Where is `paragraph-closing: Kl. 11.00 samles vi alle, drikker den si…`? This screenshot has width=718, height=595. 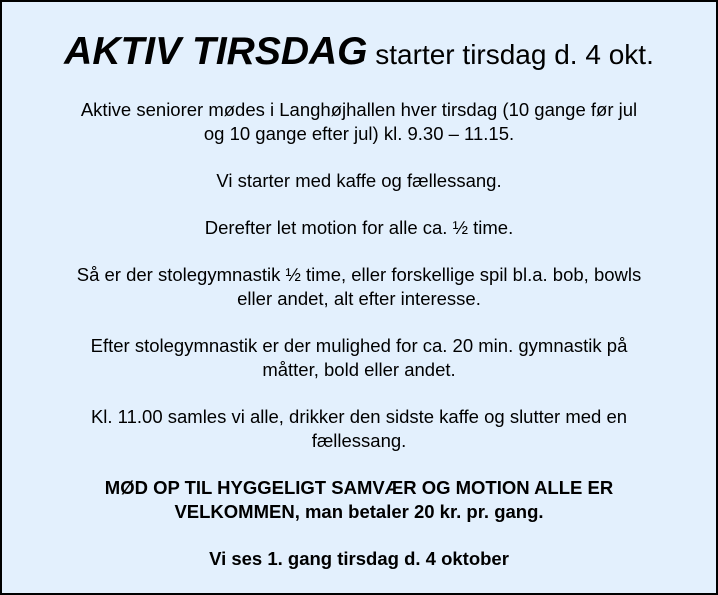
paragraph-closing: Kl. 11.00 samles vi alle, drikker den si… is located at coordinates (359, 429).